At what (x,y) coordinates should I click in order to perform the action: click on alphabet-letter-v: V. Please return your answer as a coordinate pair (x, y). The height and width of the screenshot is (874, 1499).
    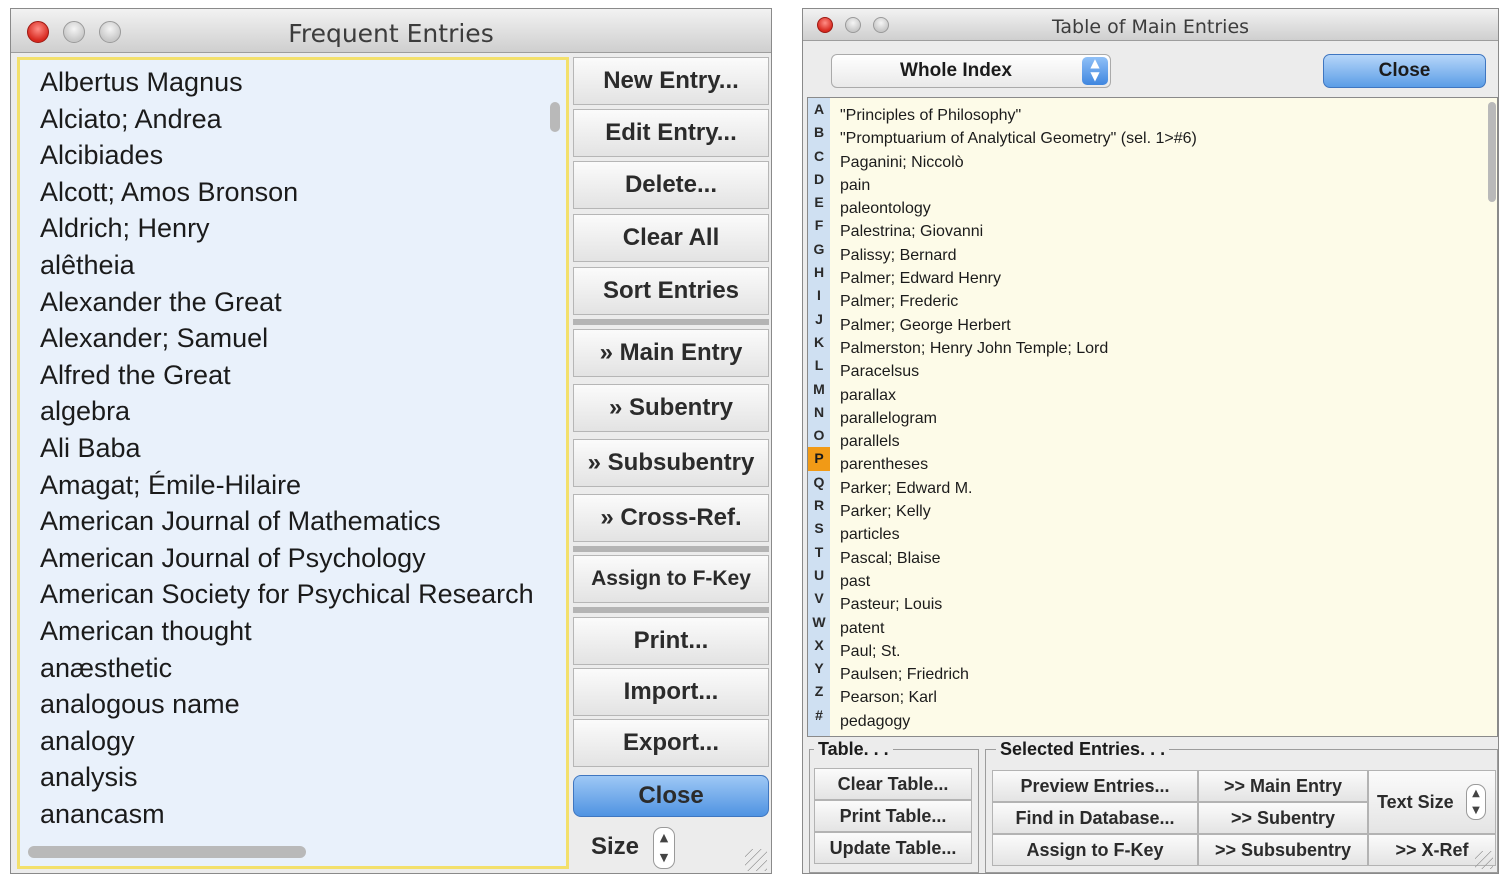
    Looking at the image, I should click on (819, 598).